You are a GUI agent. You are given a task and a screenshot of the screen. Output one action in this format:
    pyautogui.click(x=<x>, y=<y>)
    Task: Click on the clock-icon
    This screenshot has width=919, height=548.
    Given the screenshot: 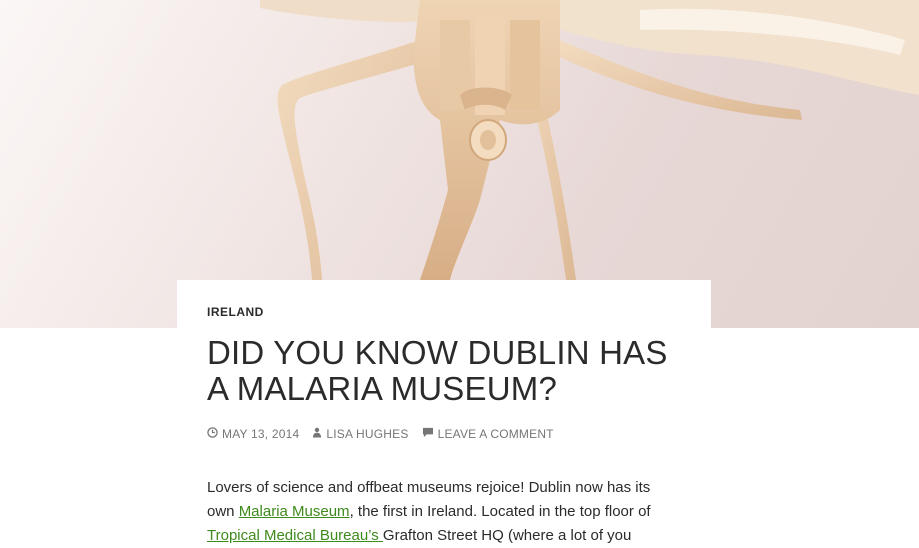 What is the action you would take?
    pyautogui.click(x=212, y=434)
    